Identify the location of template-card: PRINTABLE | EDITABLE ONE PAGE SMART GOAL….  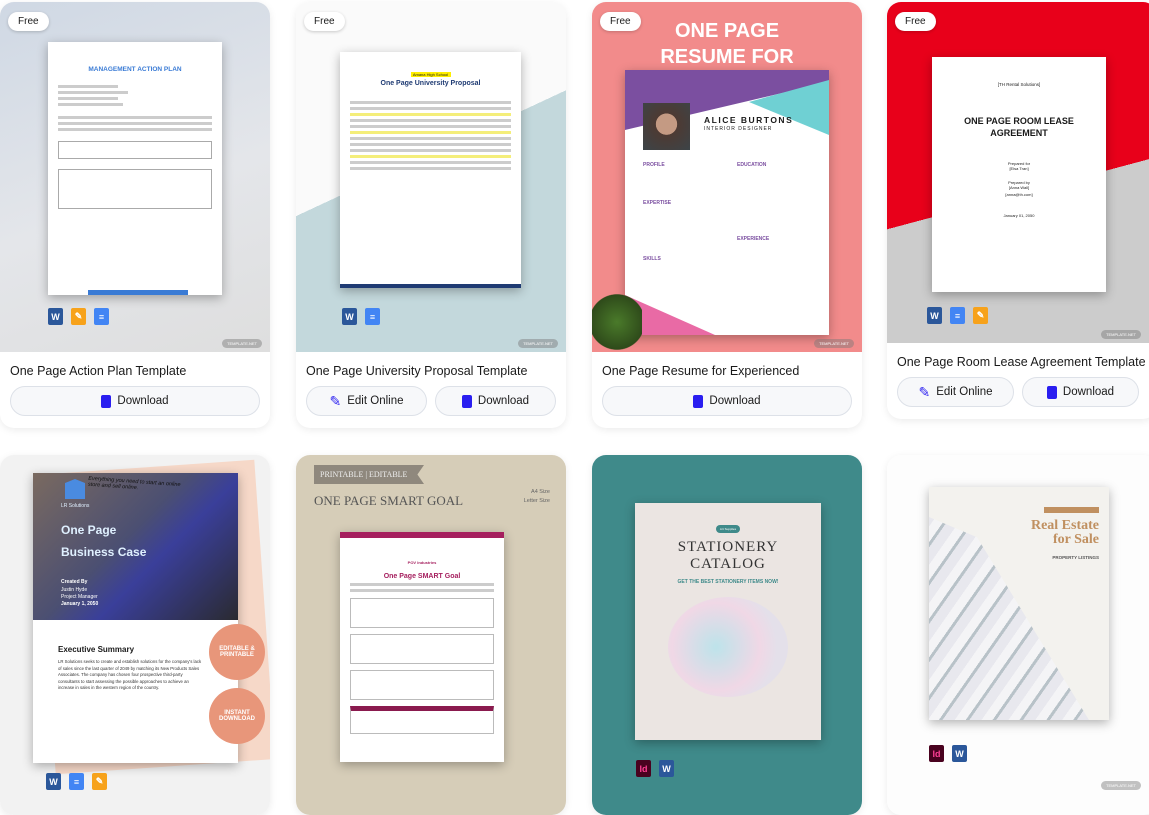
(431, 635).